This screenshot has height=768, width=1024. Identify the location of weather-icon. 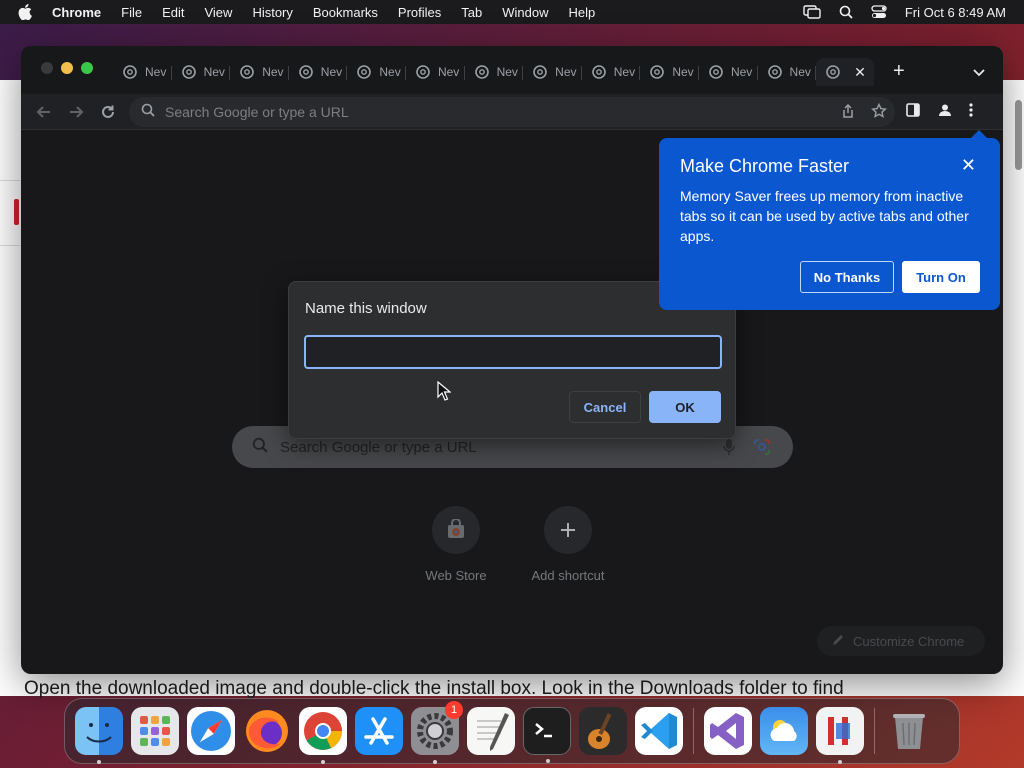
(784, 731).